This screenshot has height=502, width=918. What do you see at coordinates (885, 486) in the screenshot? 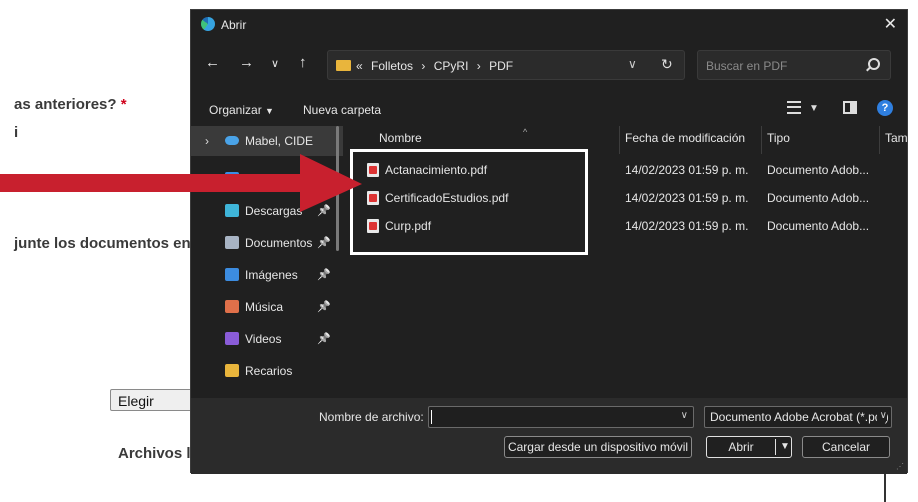
I see `page-divider` at bounding box center [885, 486].